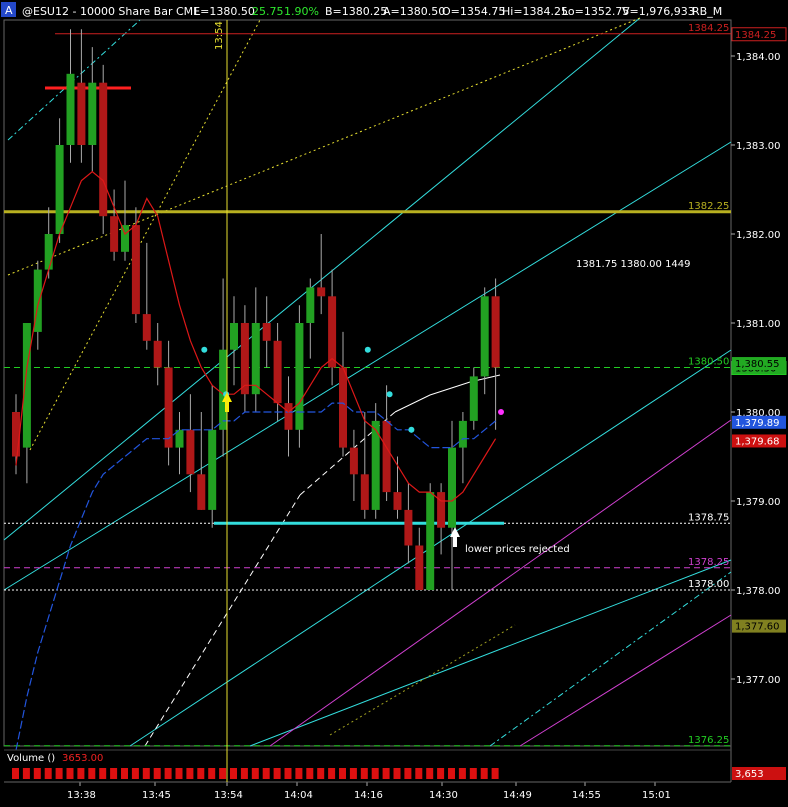 The image size is (788, 807). I want to click on price-level-label: 1378.75, so click(708, 517).